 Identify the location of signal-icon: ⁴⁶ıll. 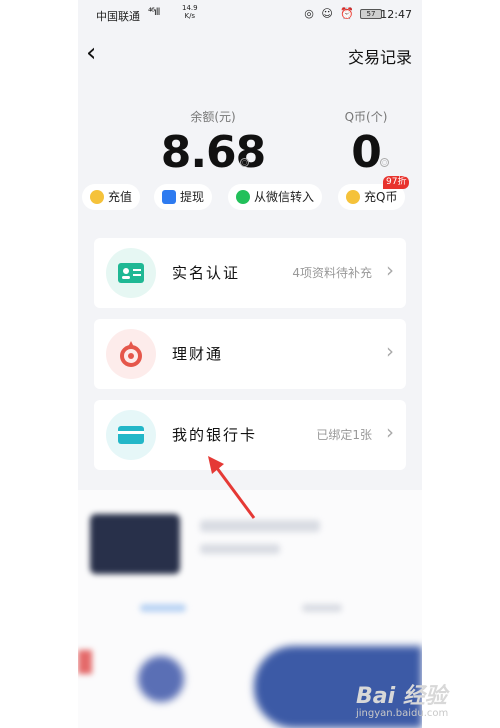
(154, 12).